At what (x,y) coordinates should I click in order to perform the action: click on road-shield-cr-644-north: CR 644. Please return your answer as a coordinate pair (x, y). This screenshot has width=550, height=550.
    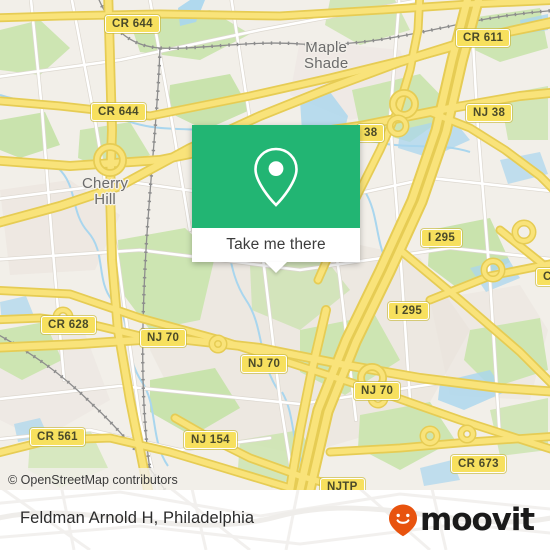
    Looking at the image, I should click on (132, 24).